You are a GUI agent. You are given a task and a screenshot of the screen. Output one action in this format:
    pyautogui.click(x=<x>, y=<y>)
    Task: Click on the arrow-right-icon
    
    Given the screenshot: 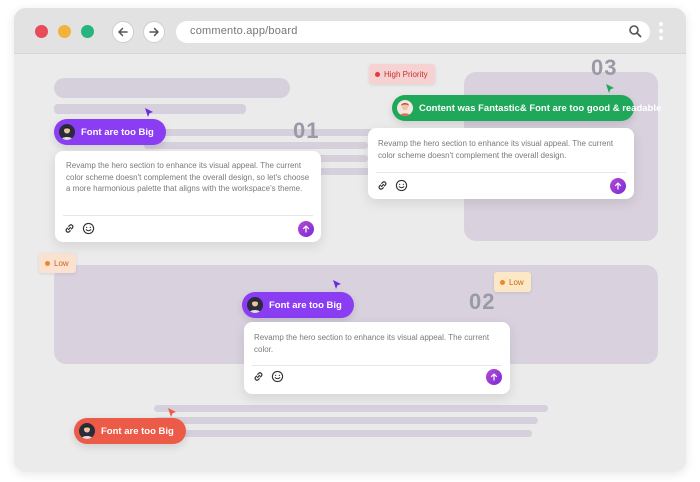 What is the action you would take?
    pyautogui.click(x=154, y=32)
    